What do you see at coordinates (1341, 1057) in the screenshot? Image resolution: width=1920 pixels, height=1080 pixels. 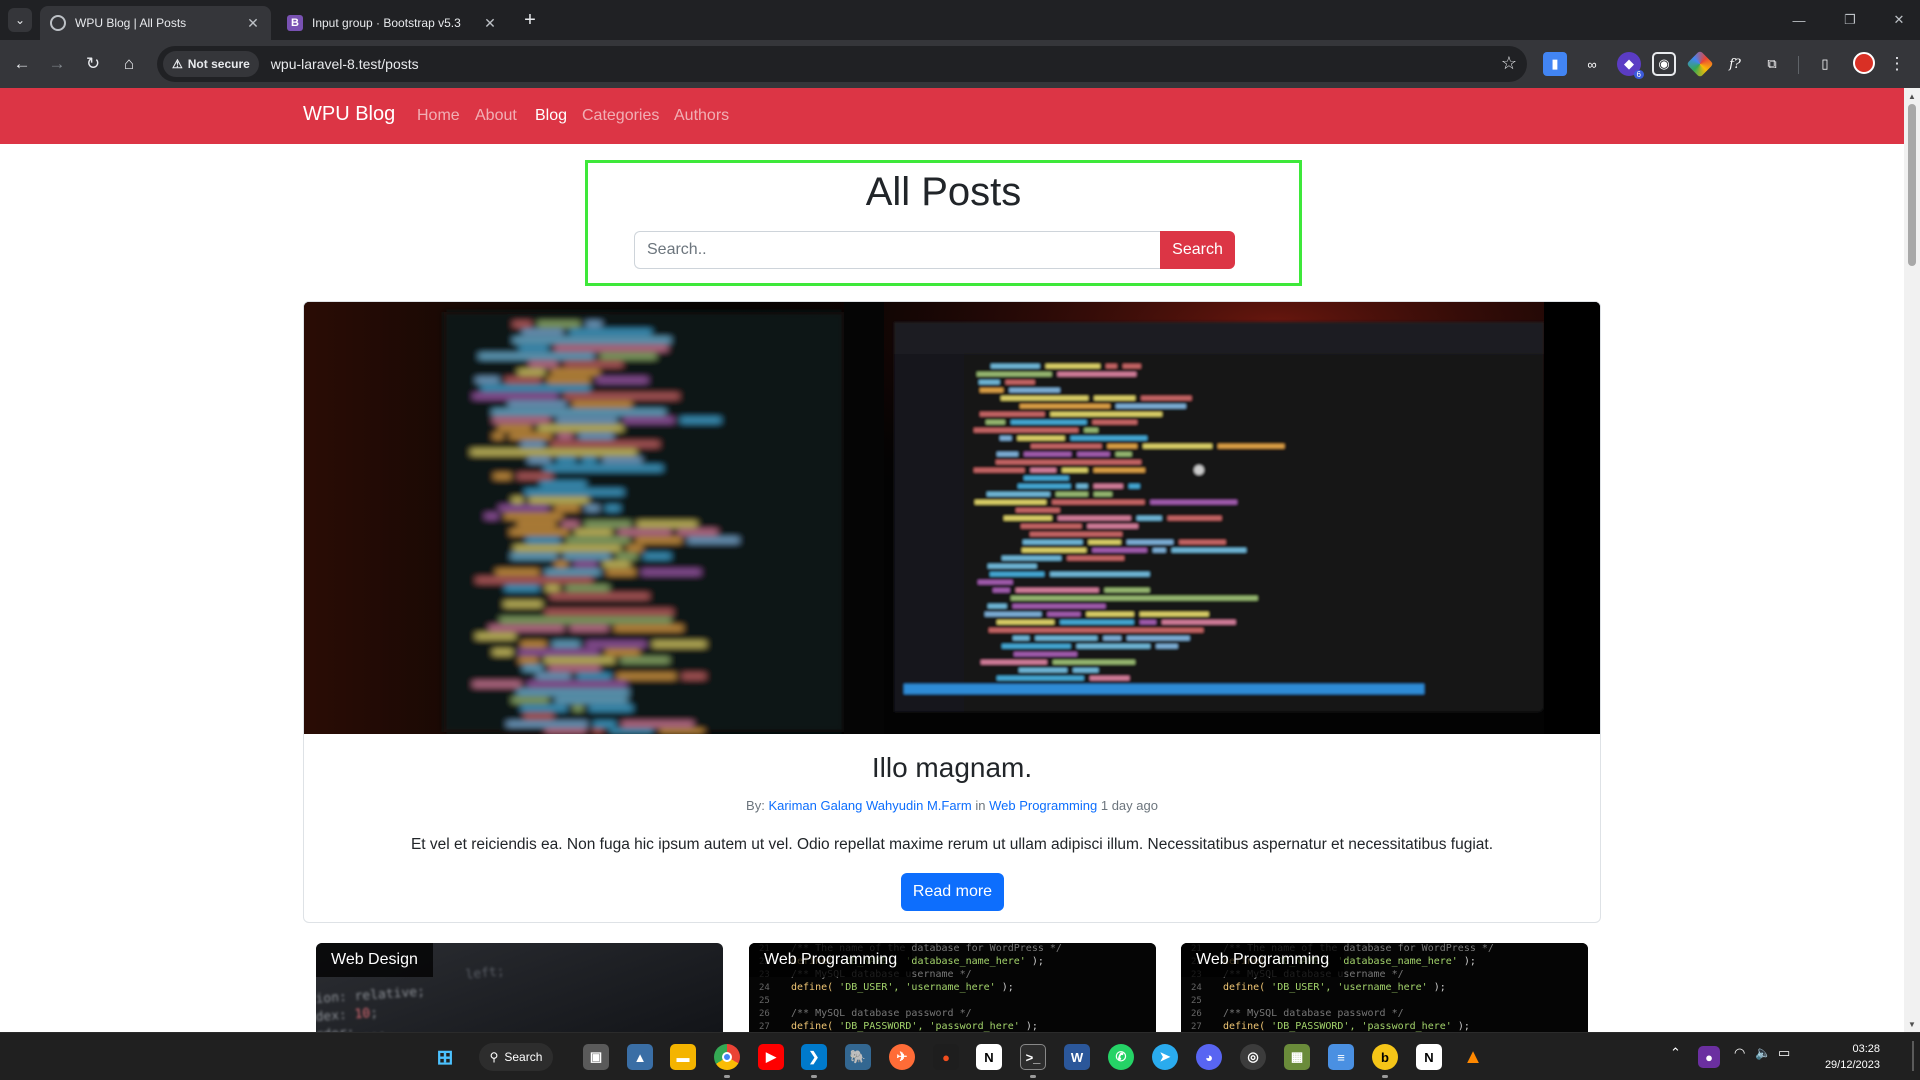 I see `notepad-icon: ≡` at bounding box center [1341, 1057].